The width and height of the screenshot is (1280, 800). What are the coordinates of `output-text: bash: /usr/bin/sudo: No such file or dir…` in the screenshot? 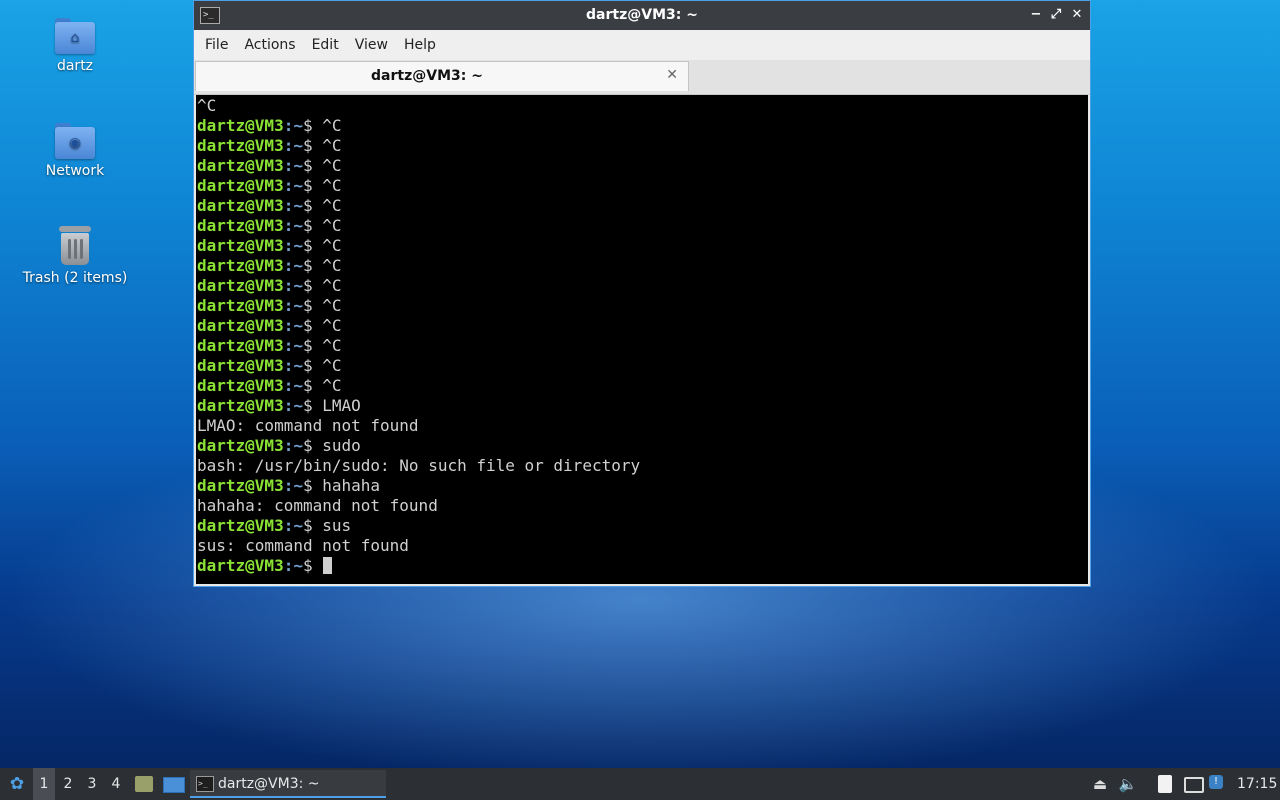 It's located at (419, 465).